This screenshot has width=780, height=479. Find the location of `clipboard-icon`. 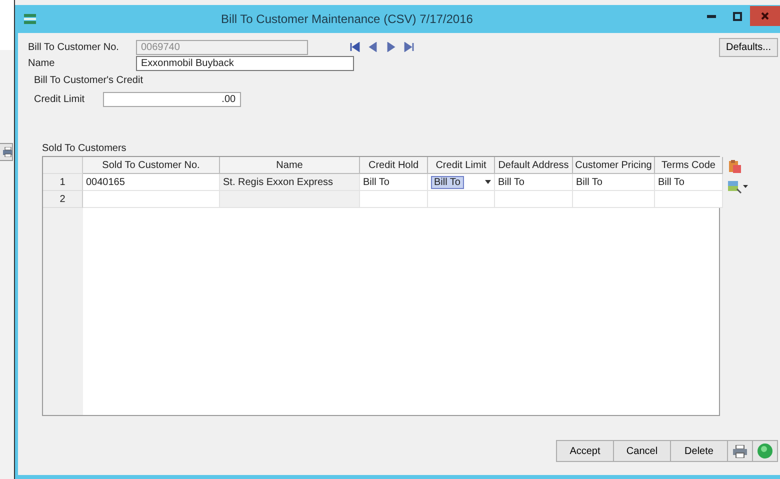

clipboard-icon is located at coordinates (735, 167).